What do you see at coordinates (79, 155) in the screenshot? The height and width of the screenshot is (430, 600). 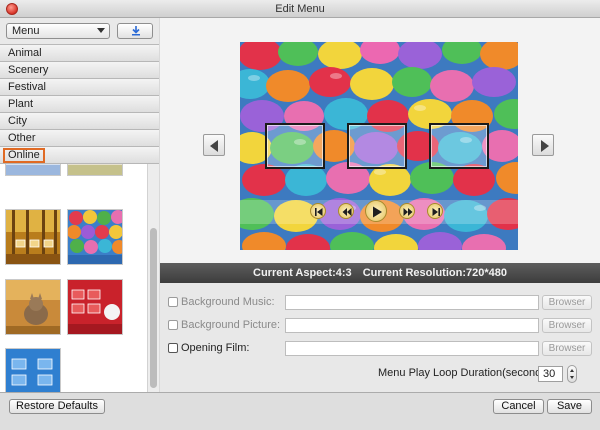 I see `category-online: Online` at bounding box center [79, 155].